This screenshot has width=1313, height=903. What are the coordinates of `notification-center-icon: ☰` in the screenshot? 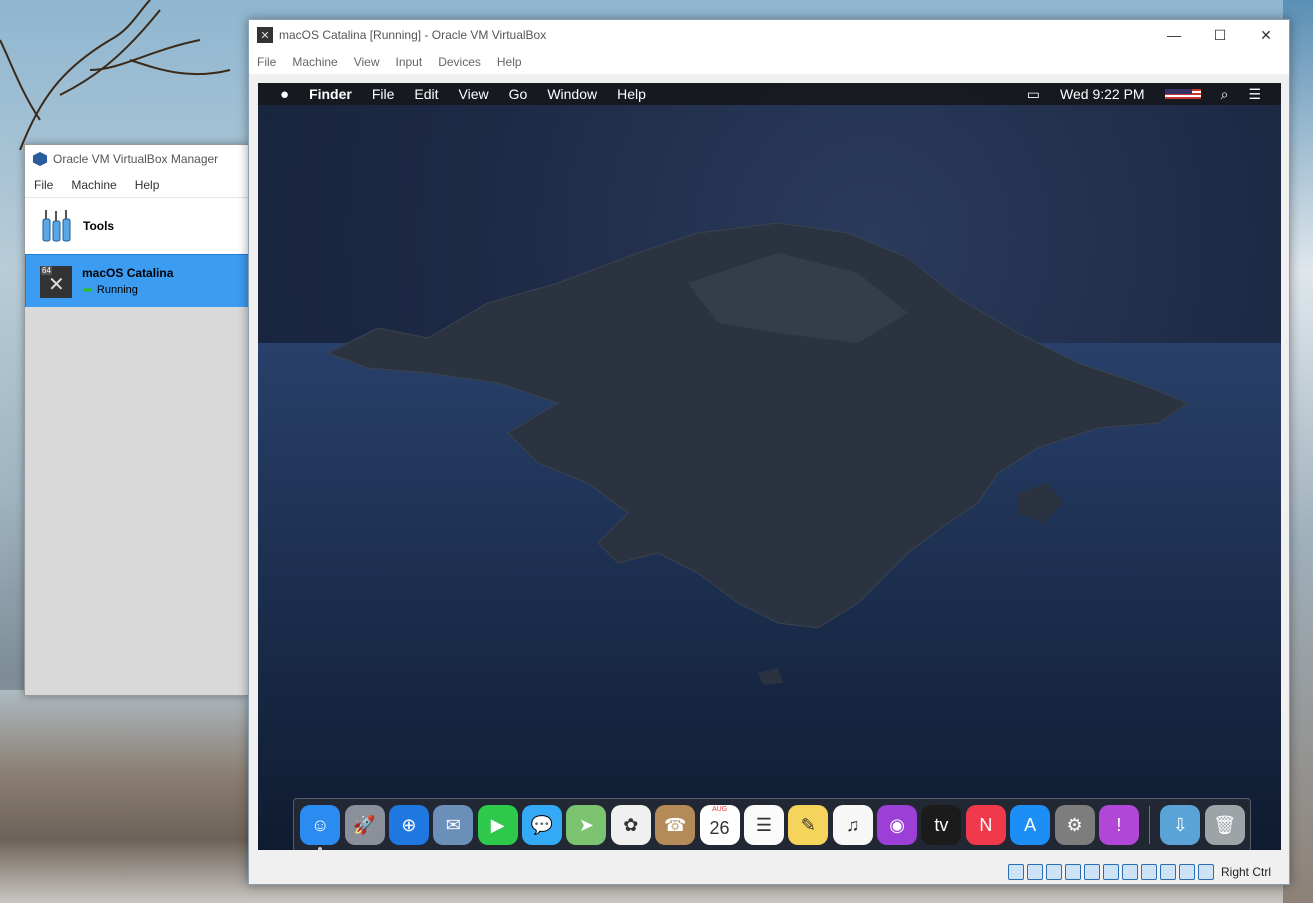 It's located at (1259, 94).